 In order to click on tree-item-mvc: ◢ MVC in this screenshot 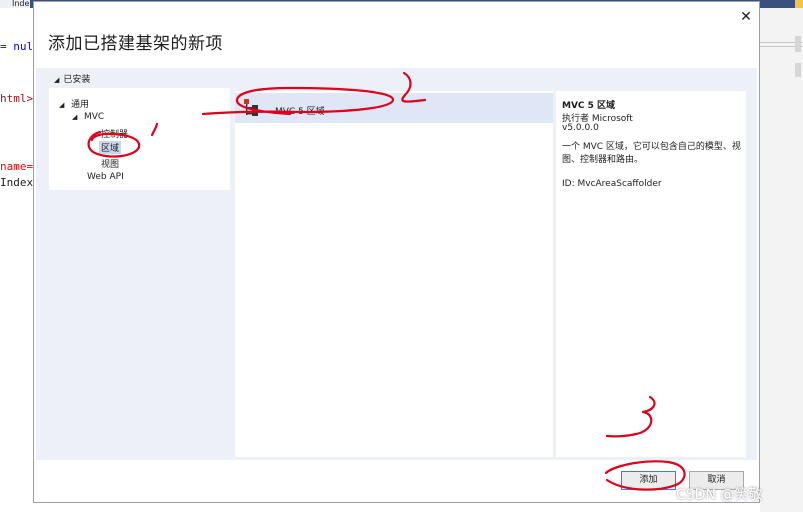, I will do `click(88, 117)`.